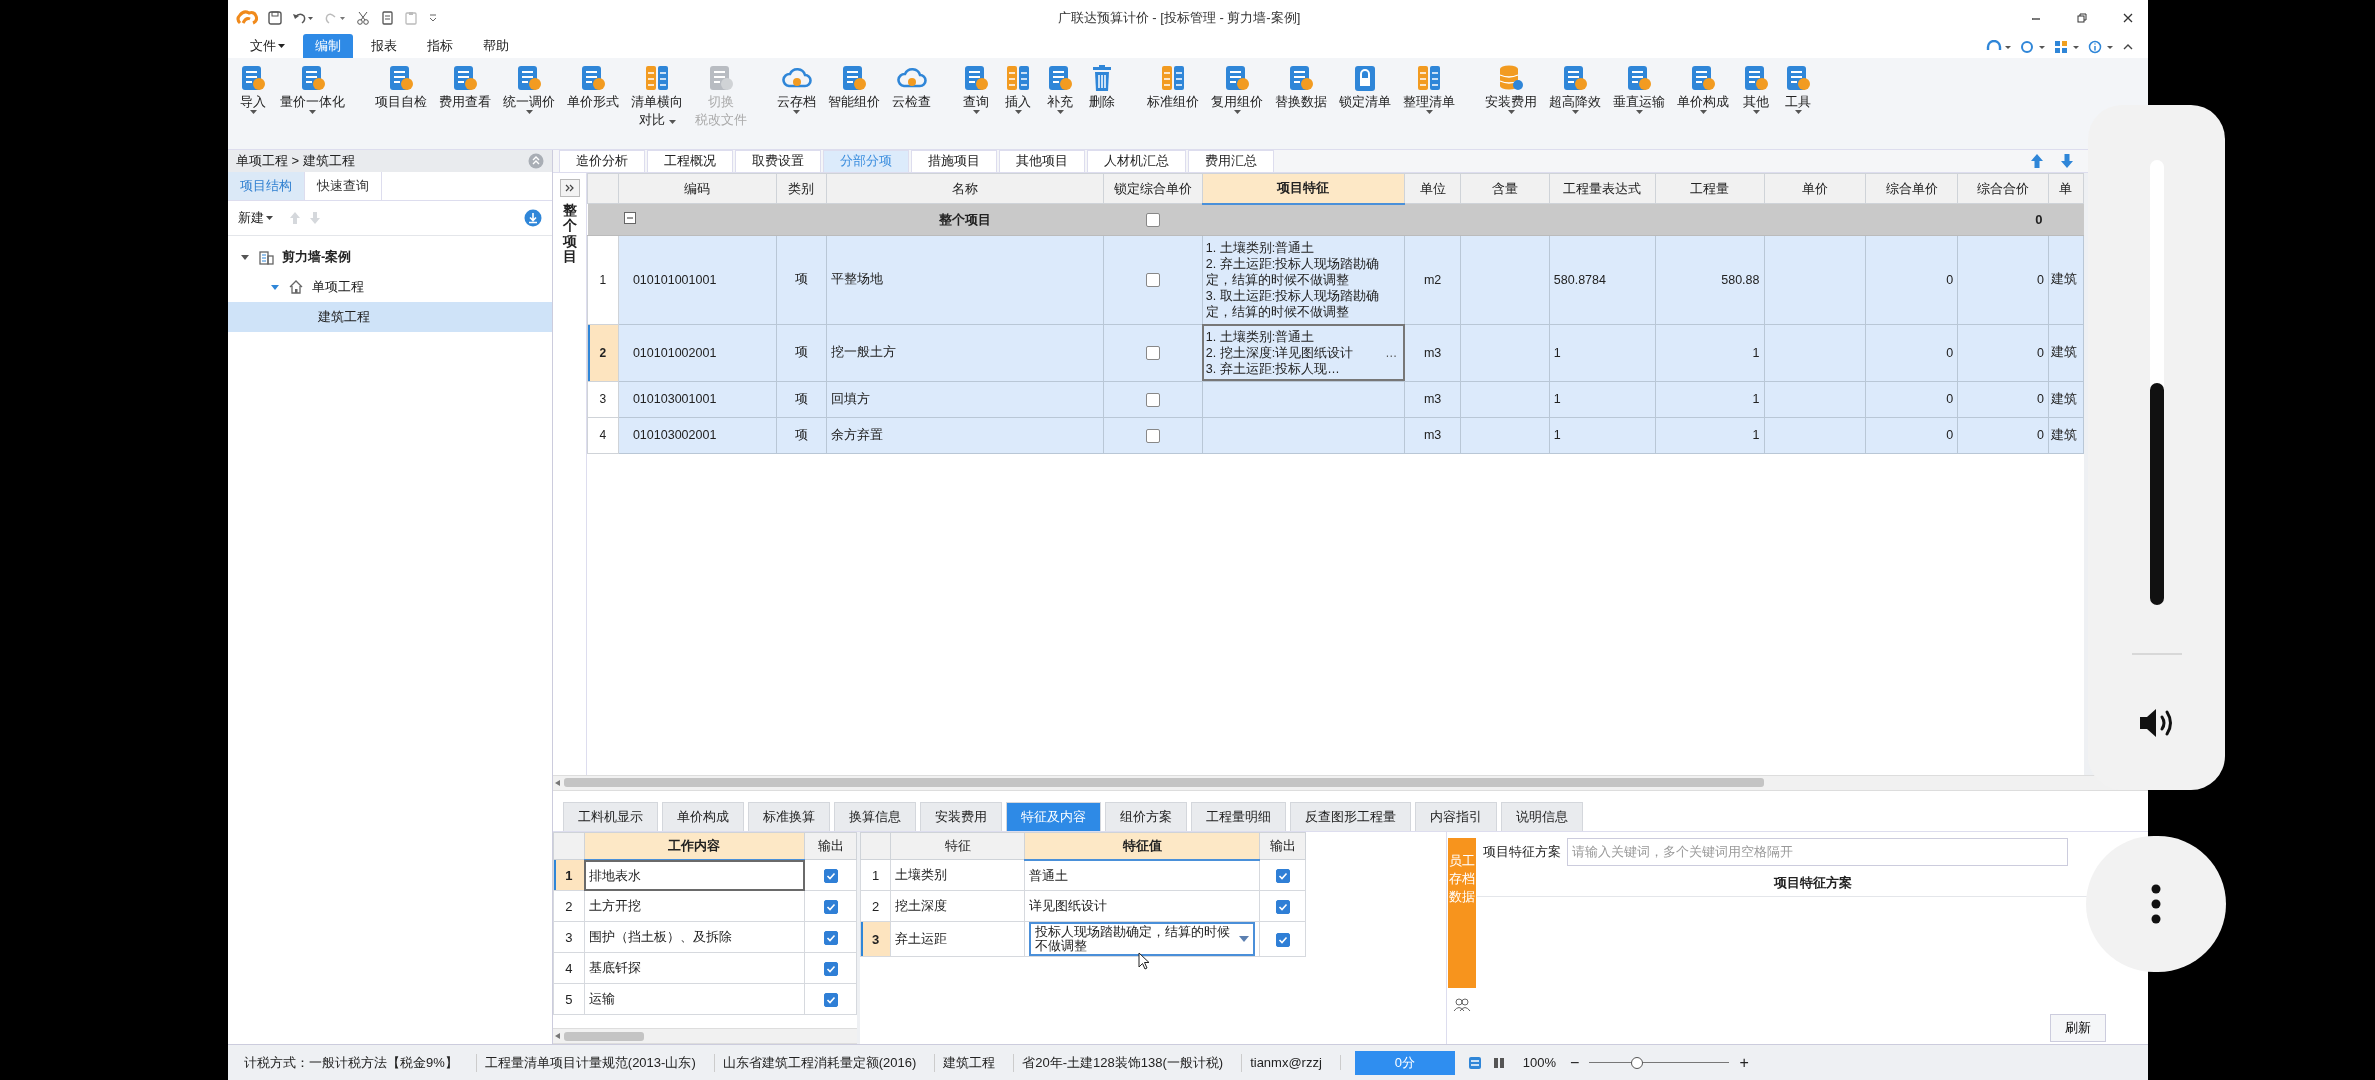  What do you see at coordinates (657, 106) in the screenshot?
I see `toolbar-button: 清单横向 对比` at bounding box center [657, 106].